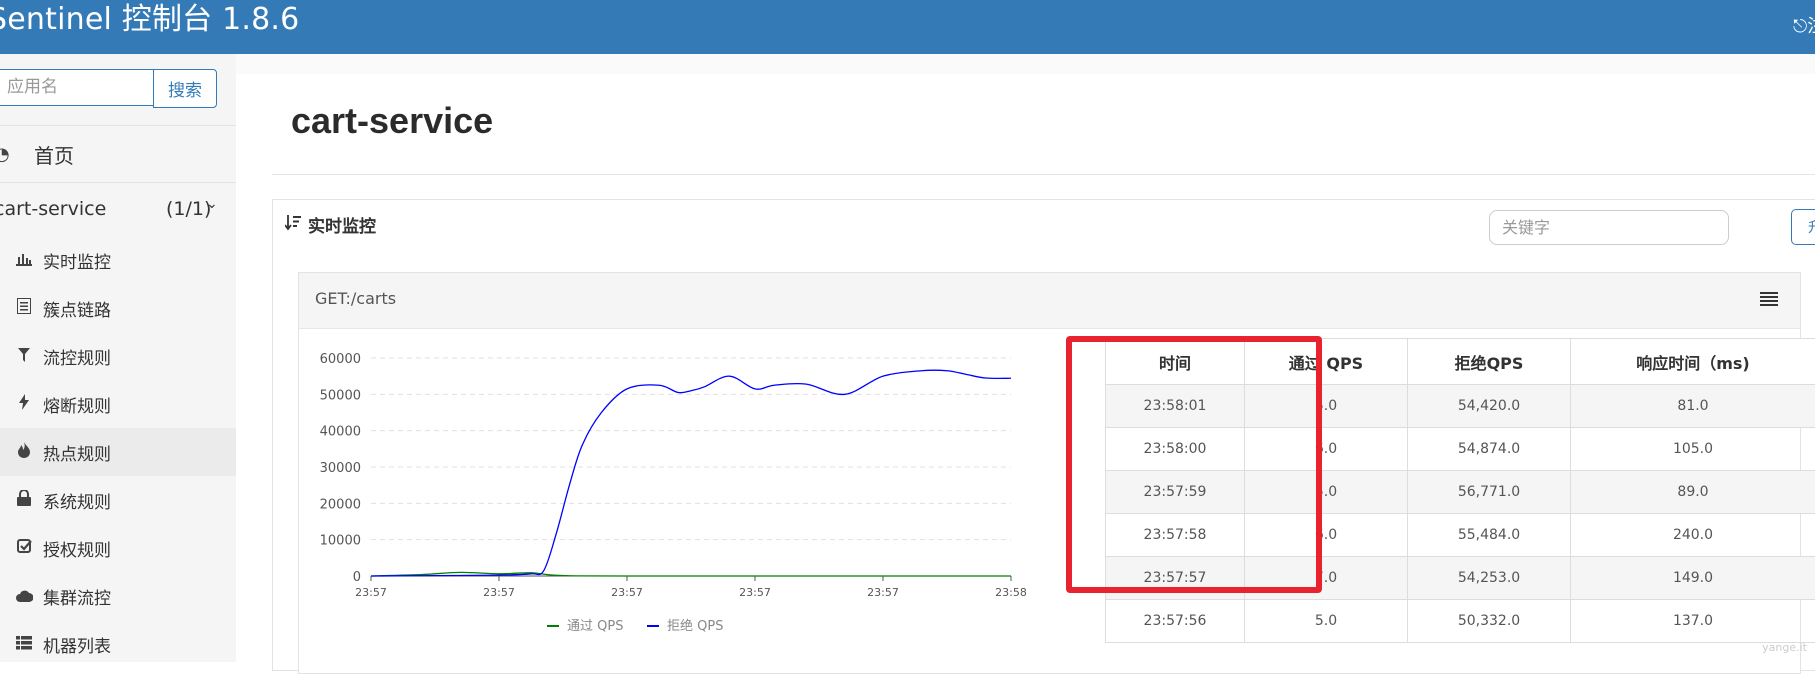  What do you see at coordinates (24, 452) in the screenshot?
I see `fire-icon` at bounding box center [24, 452].